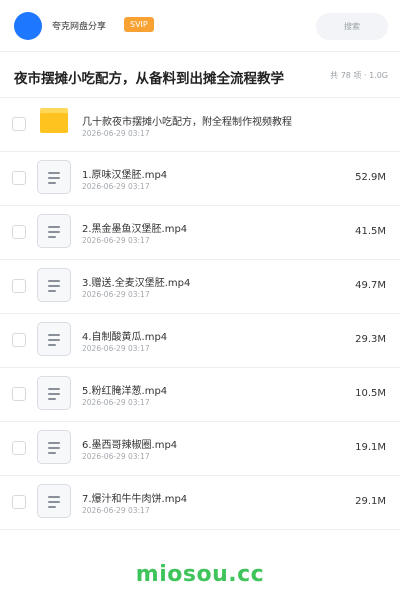 Image resolution: width=400 pixels, height=600 pixels. What do you see at coordinates (124, 335) in the screenshot?
I see `item-name: 4.自制酸黄瓜.mp4` at bounding box center [124, 335].